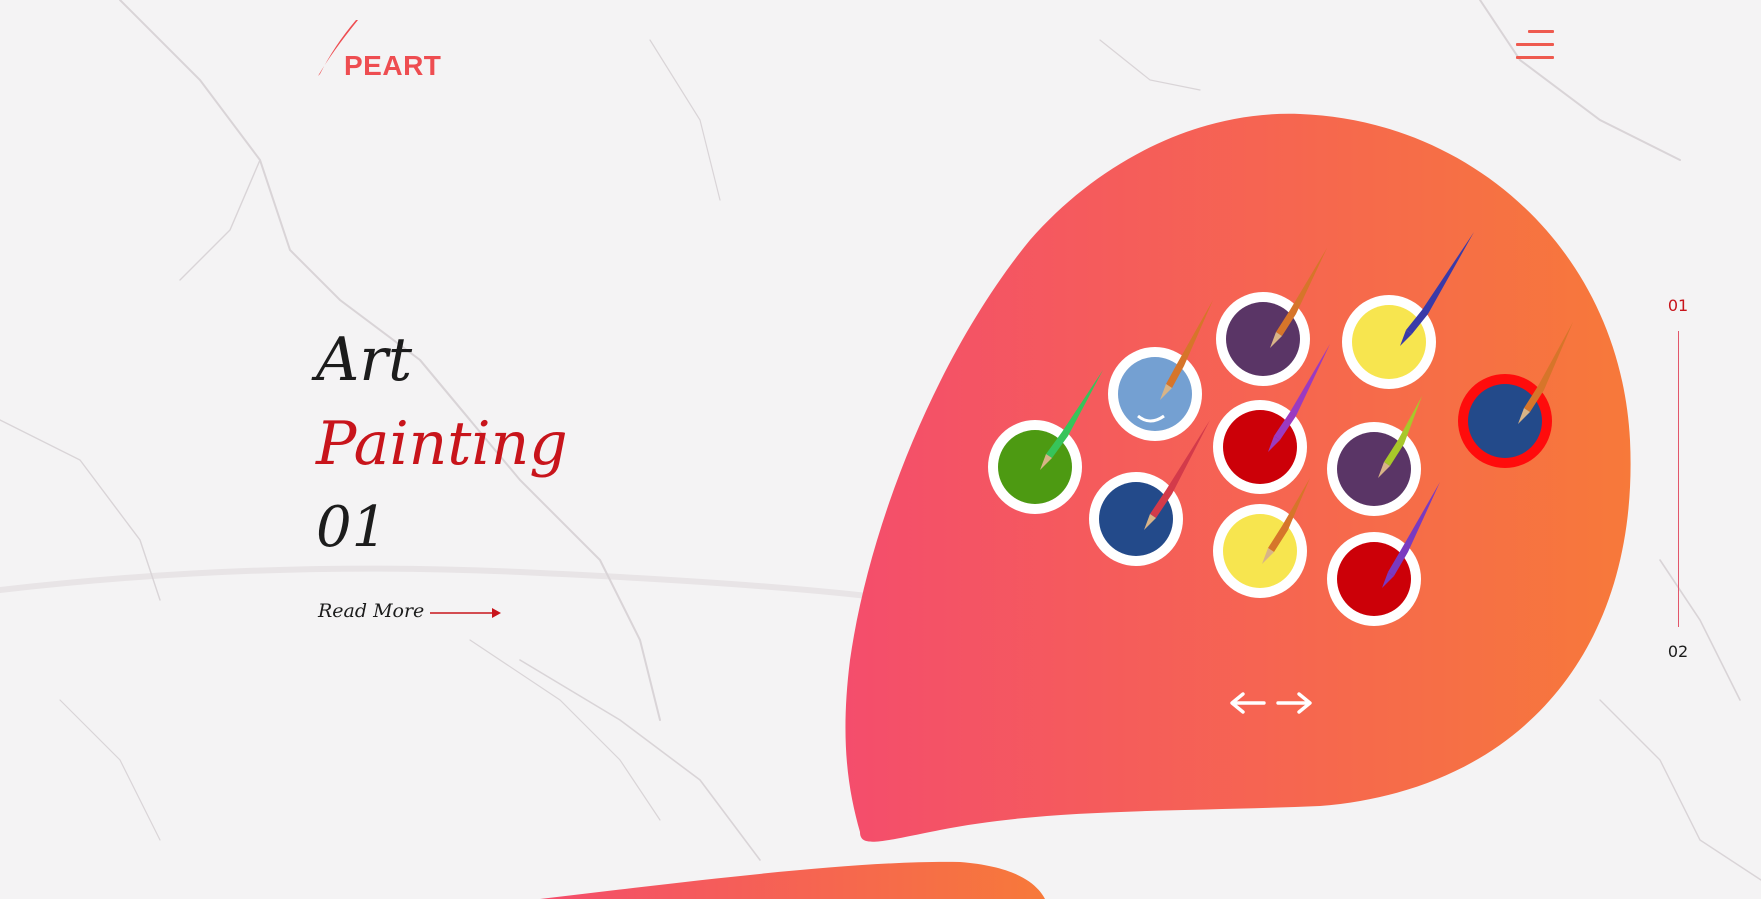  Describe the element at coordinates (1678, 651) in the screenshot. I see `pager-item-02: 02` at that location.